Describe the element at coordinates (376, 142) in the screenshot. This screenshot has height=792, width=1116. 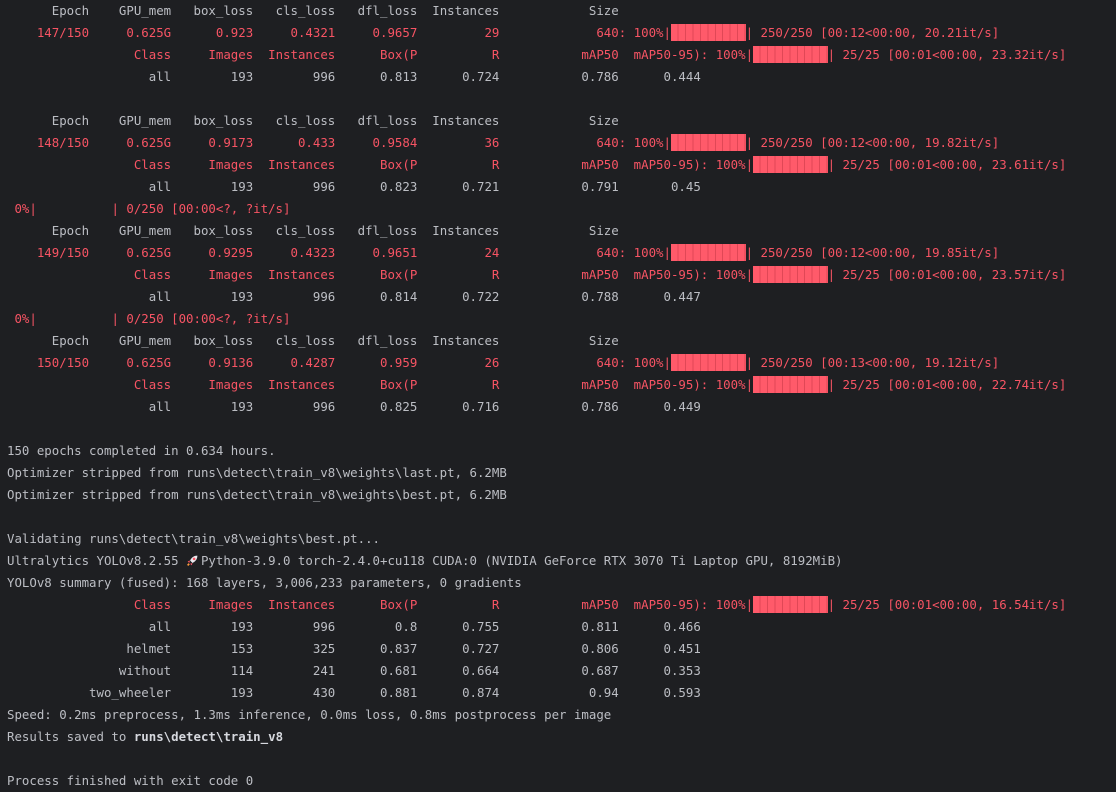
I see `train-value: 0.9584` at that location.